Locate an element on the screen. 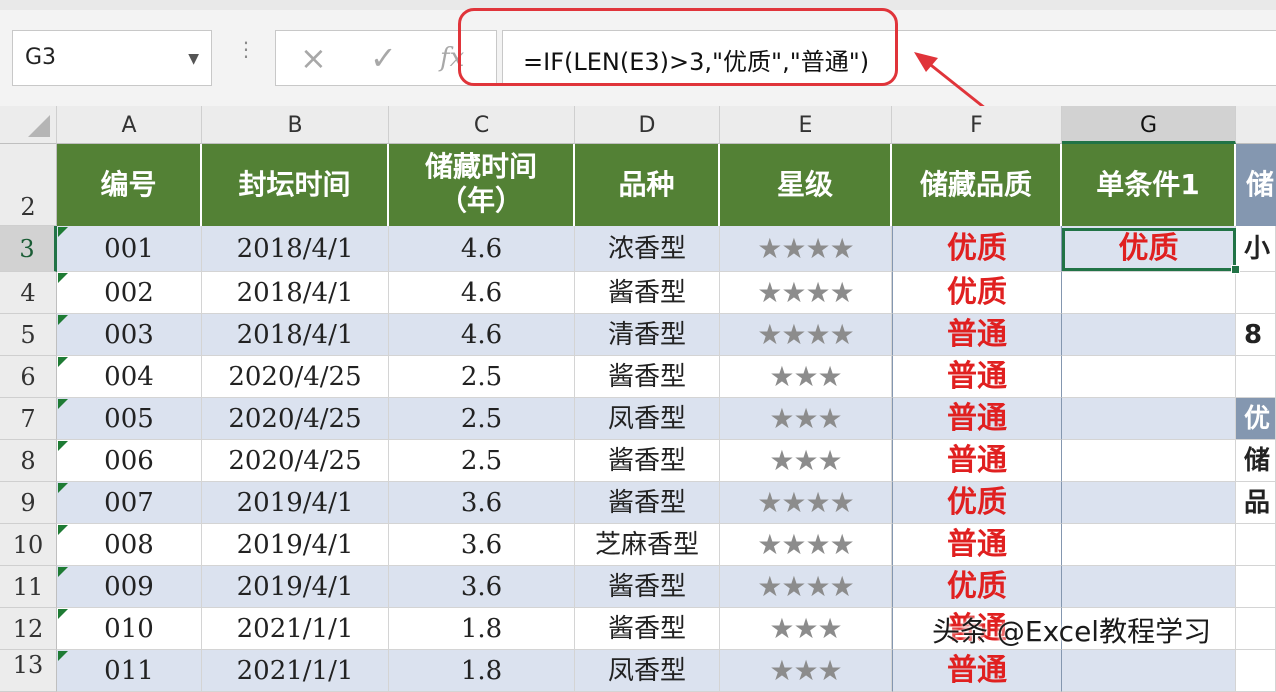  header-cell-storage-years: 储藏时间 （年） is located at coordinates (482, 185).